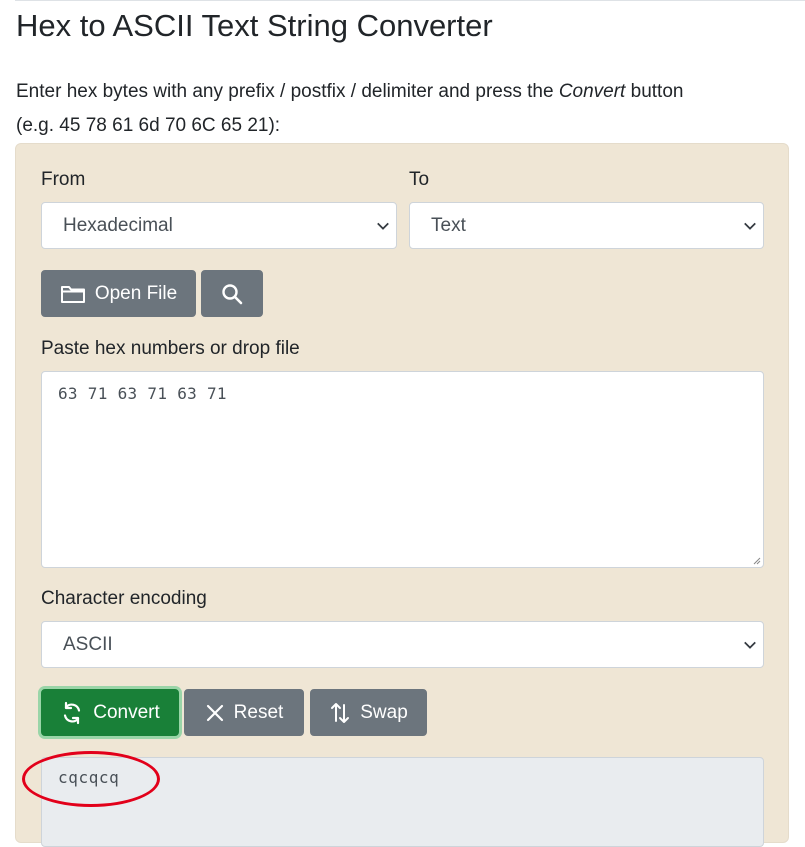  Describe the element at coordinates (124, 598) in the screenshot. I see `encoding-label: Character encoding` at that location.